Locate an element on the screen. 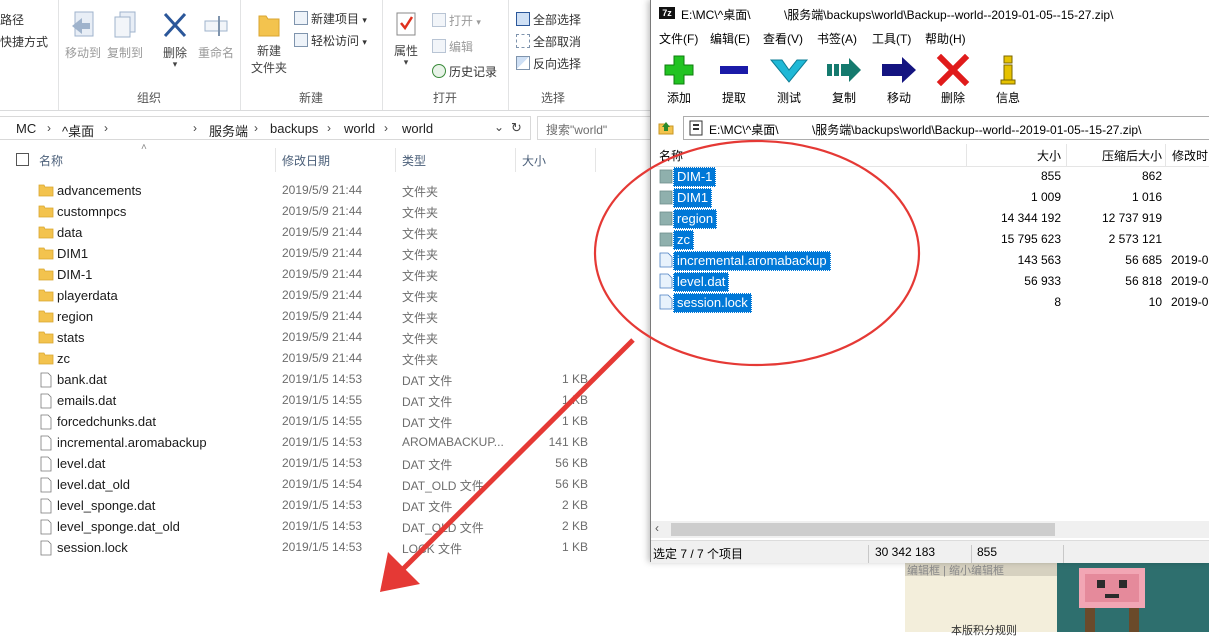 The width and height of the screenshot is (1209, 638). move-button: 移动 is located at coordinates (899, 80).